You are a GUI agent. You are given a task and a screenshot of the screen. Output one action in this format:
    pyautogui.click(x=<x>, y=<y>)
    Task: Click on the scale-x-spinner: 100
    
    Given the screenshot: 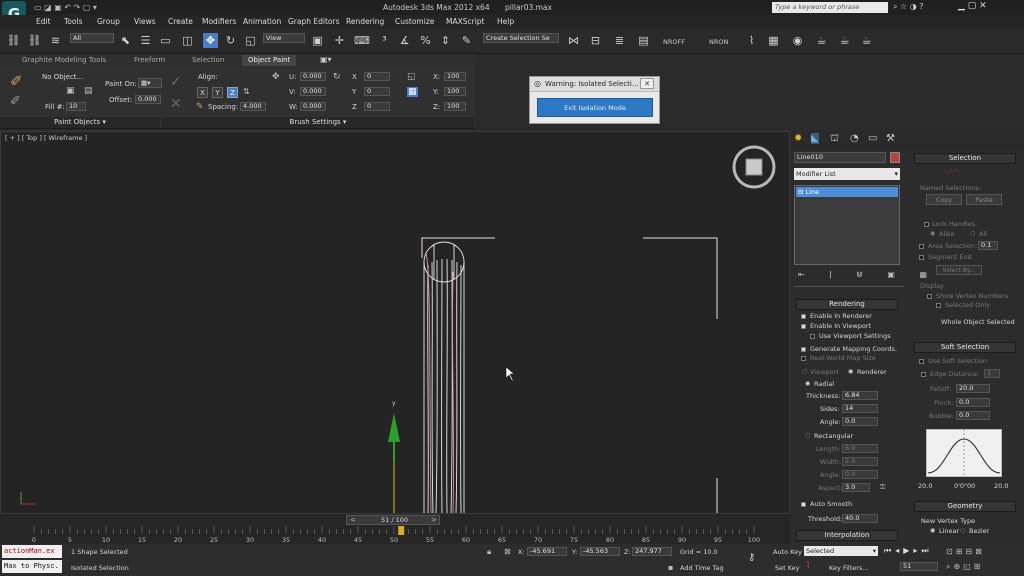 What is the action you would take?
    pyautogui.click(x=455, y=76)
    